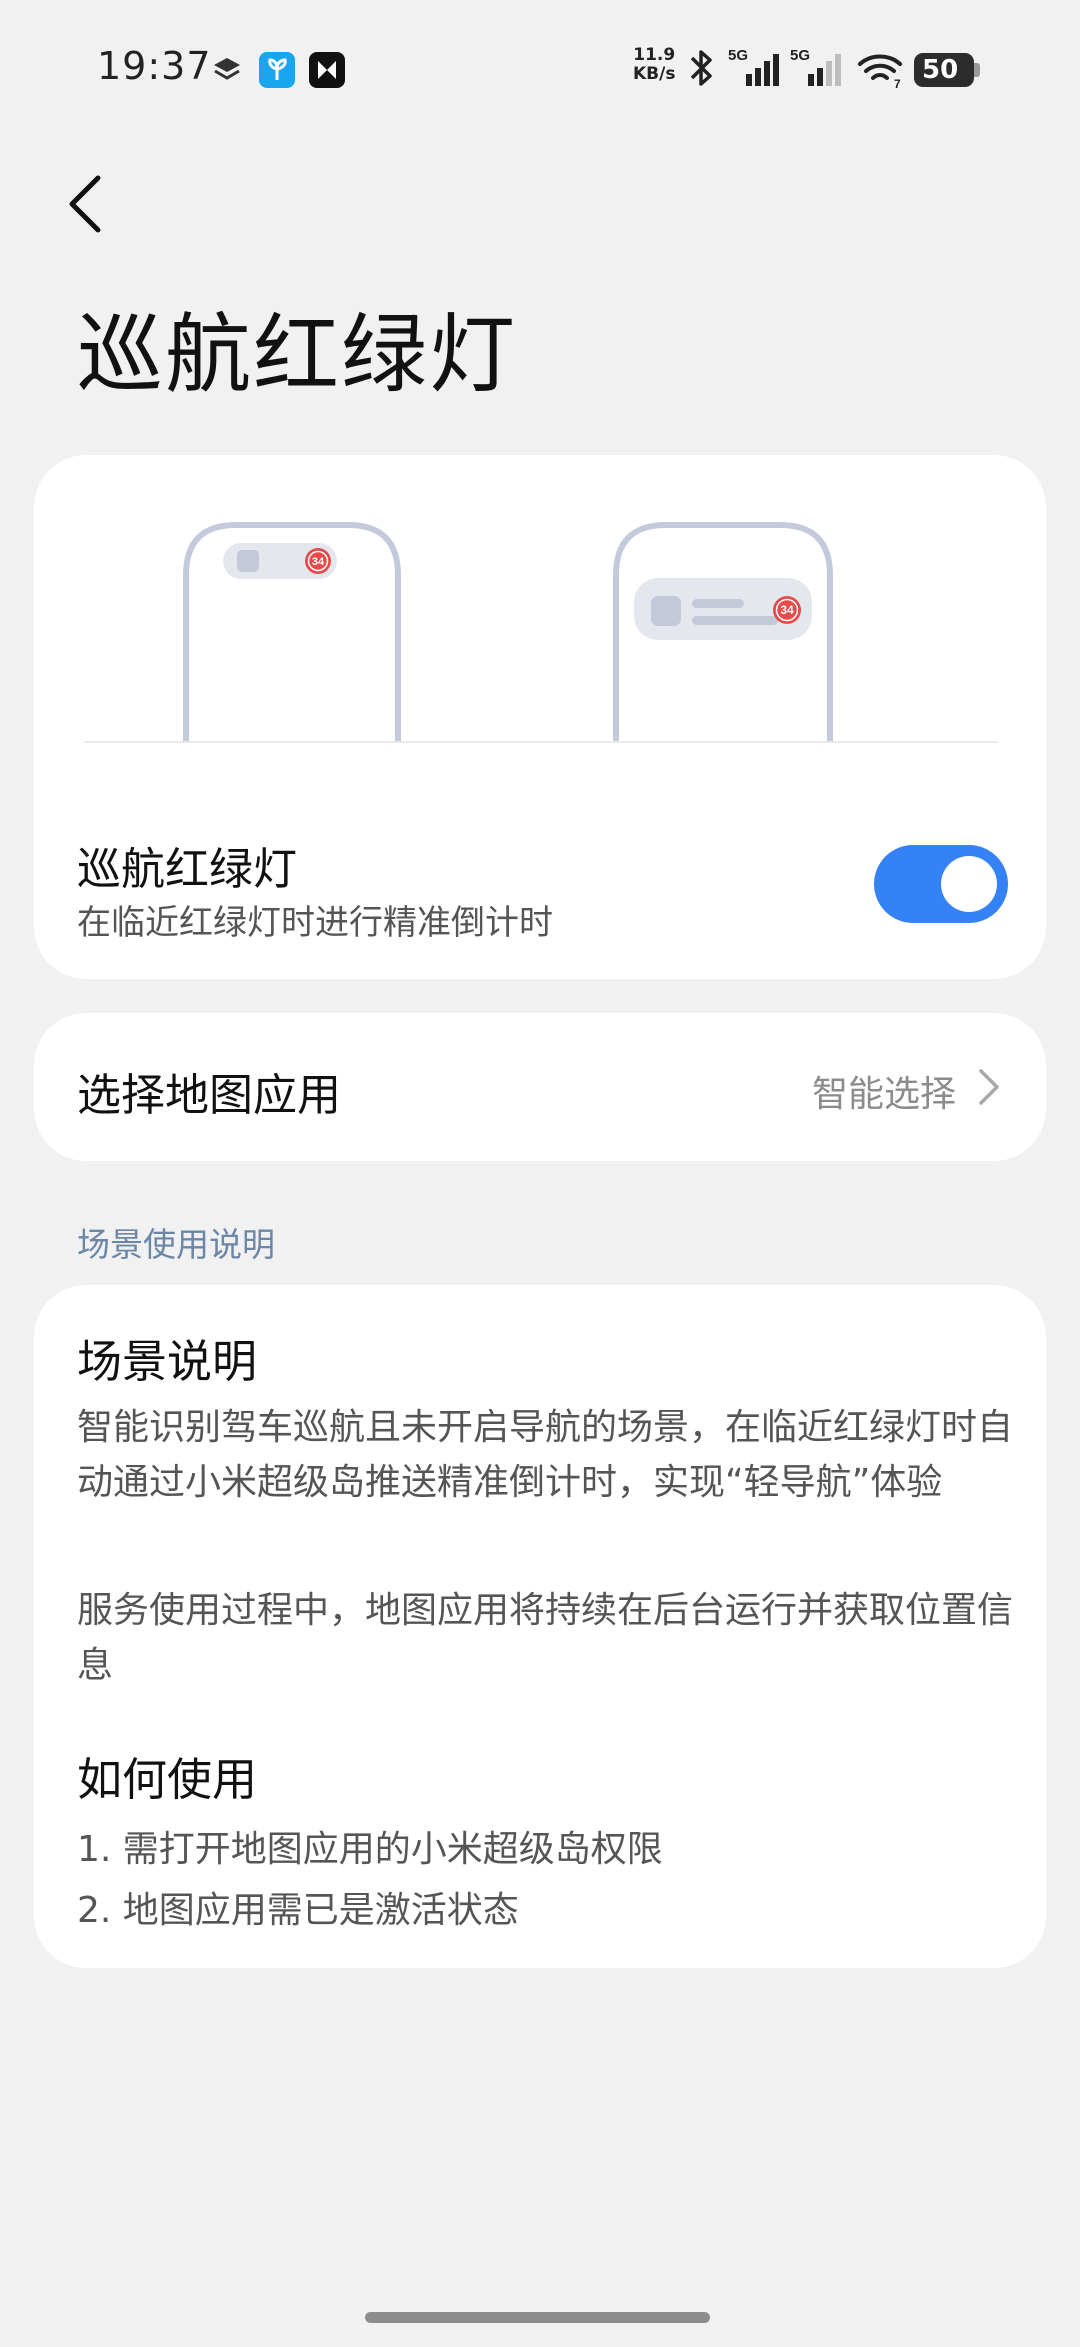 The image size is (1080, 2347). What do you see at coordinates (318, 562) in the screenshot?
I see `preview-badge-left: 34` at bounding box center [318, 562].